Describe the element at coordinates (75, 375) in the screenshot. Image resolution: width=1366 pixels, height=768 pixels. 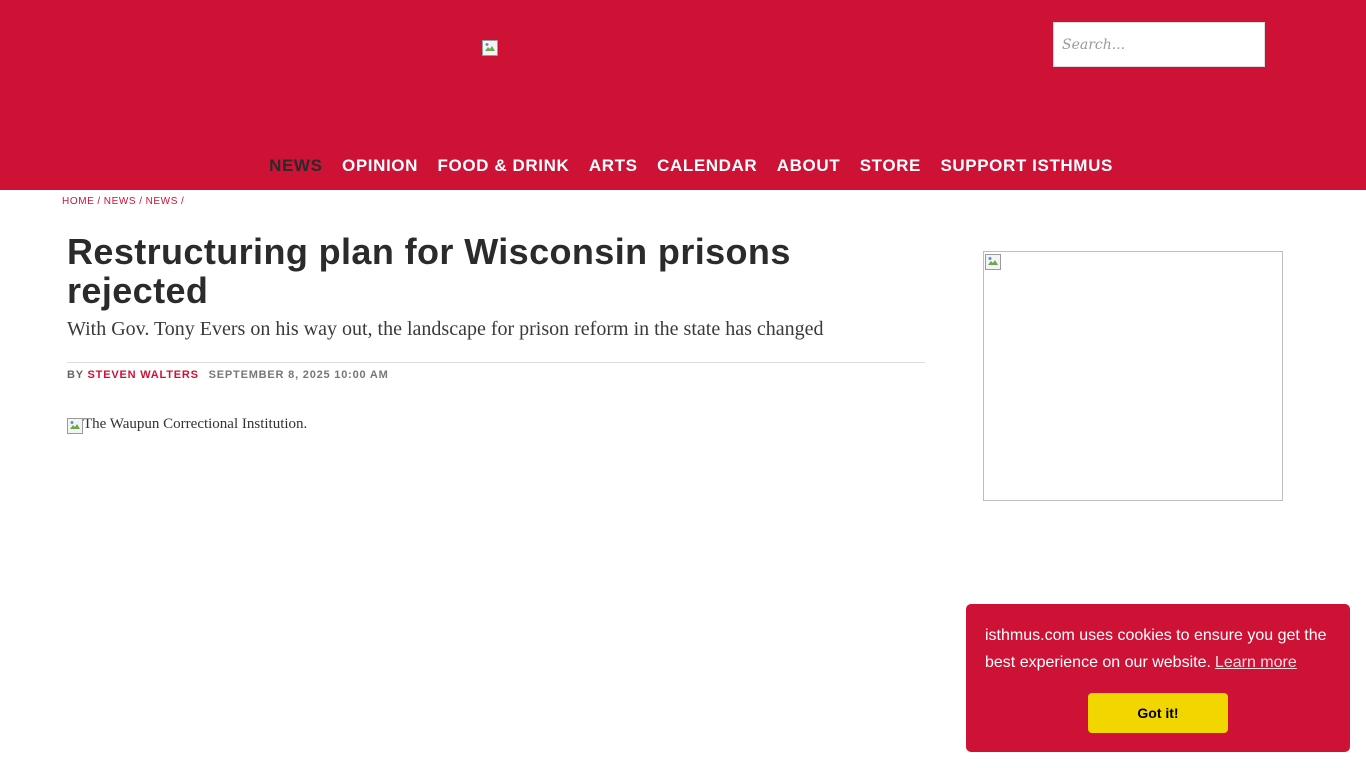
I see `byline-prefix: BY` at that location.